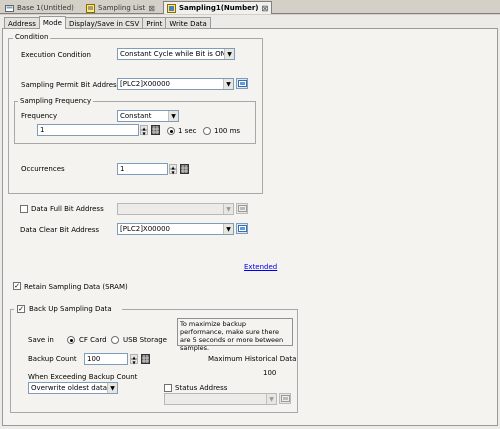 Image resolution: width=500 pixels, height=429 pixels. What do you see at coordinates (220, 399) in the screenshot?
I see `status-address-select: ▼` at bounding box center [220, 399].